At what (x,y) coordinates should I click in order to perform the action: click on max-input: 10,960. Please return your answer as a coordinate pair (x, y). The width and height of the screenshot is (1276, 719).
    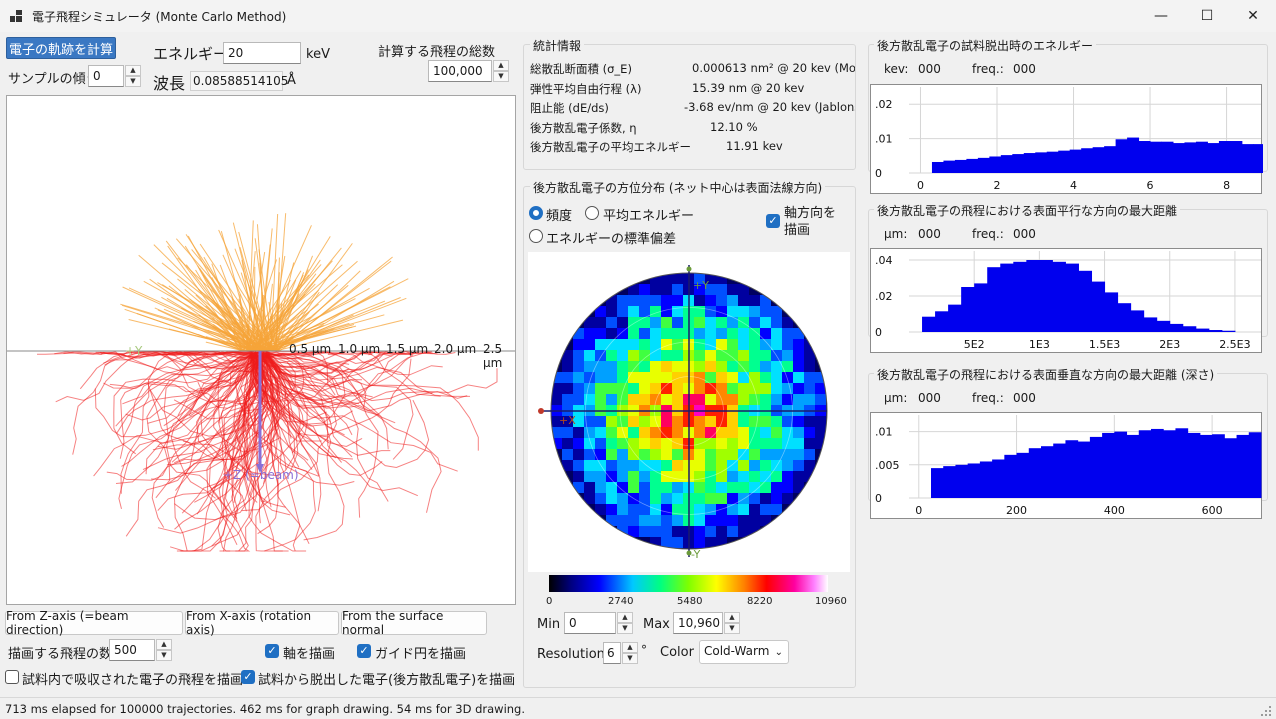
    Looking at the image, I should click on (698, 623).